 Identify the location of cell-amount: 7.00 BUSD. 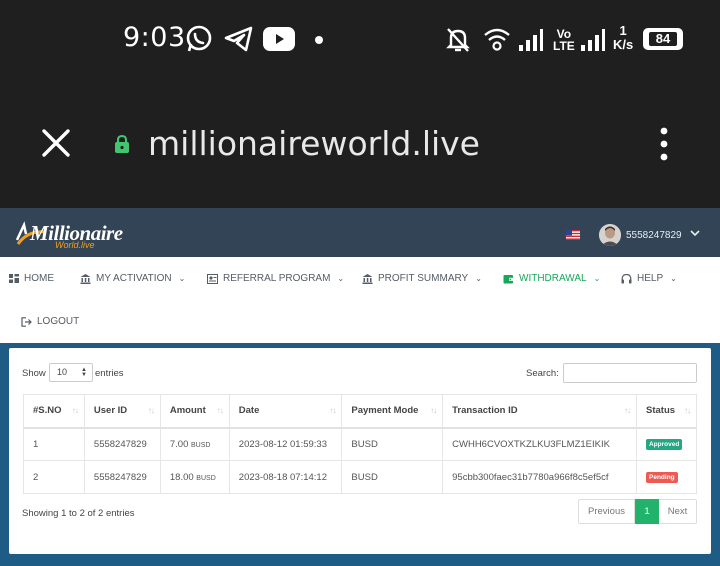
(194, 444).